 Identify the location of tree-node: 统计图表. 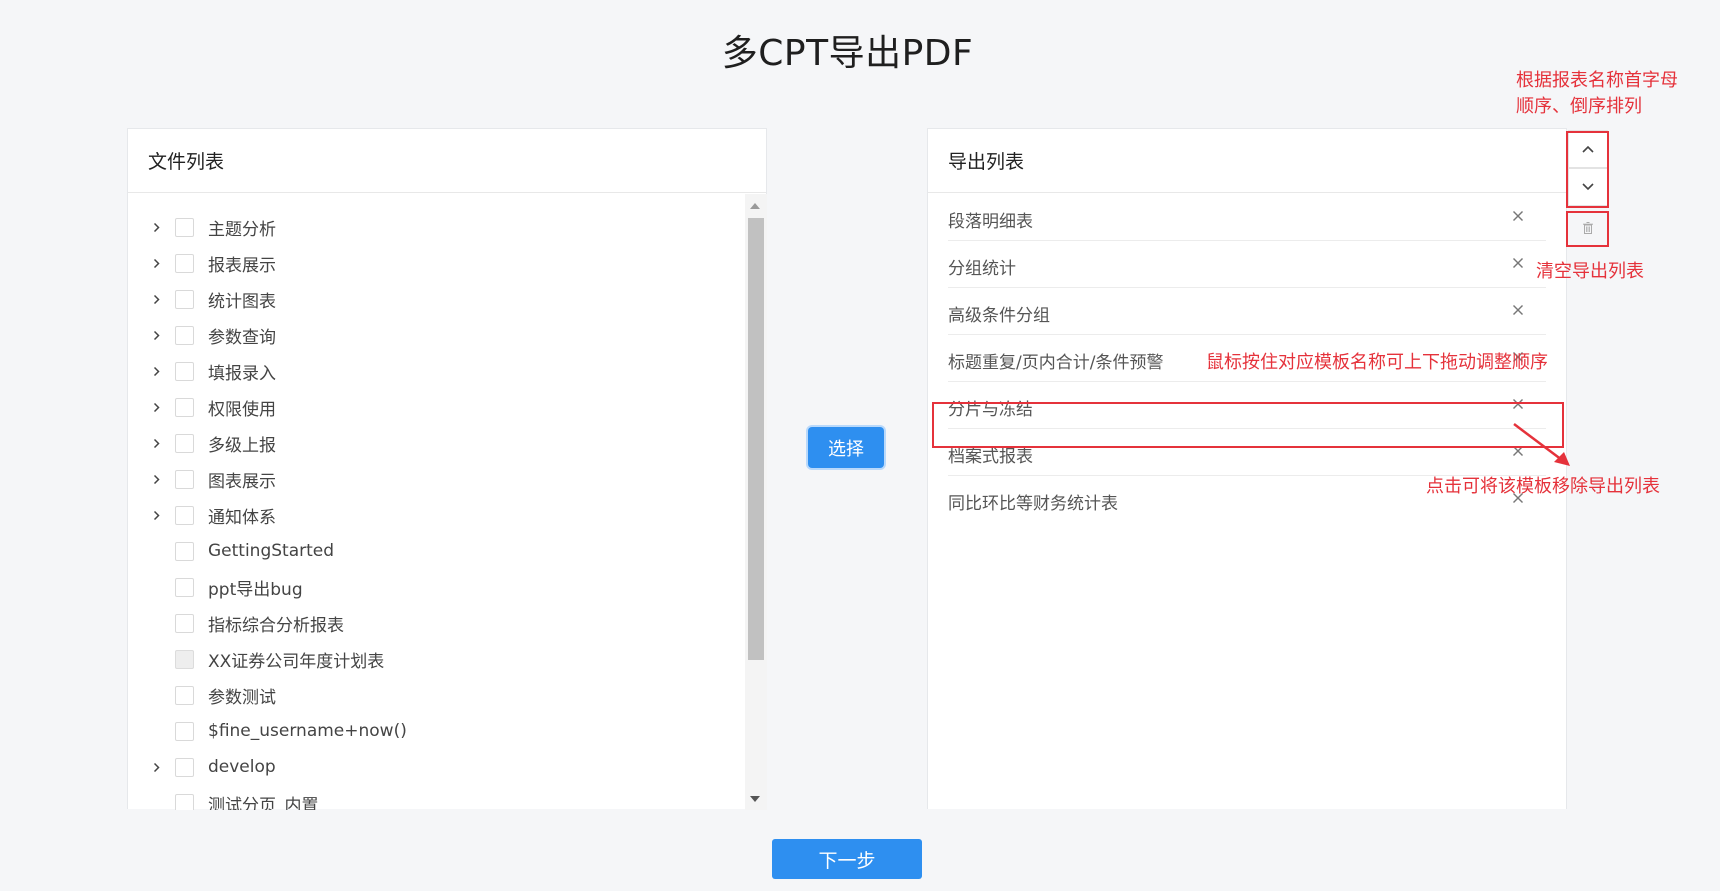
(433, 299).